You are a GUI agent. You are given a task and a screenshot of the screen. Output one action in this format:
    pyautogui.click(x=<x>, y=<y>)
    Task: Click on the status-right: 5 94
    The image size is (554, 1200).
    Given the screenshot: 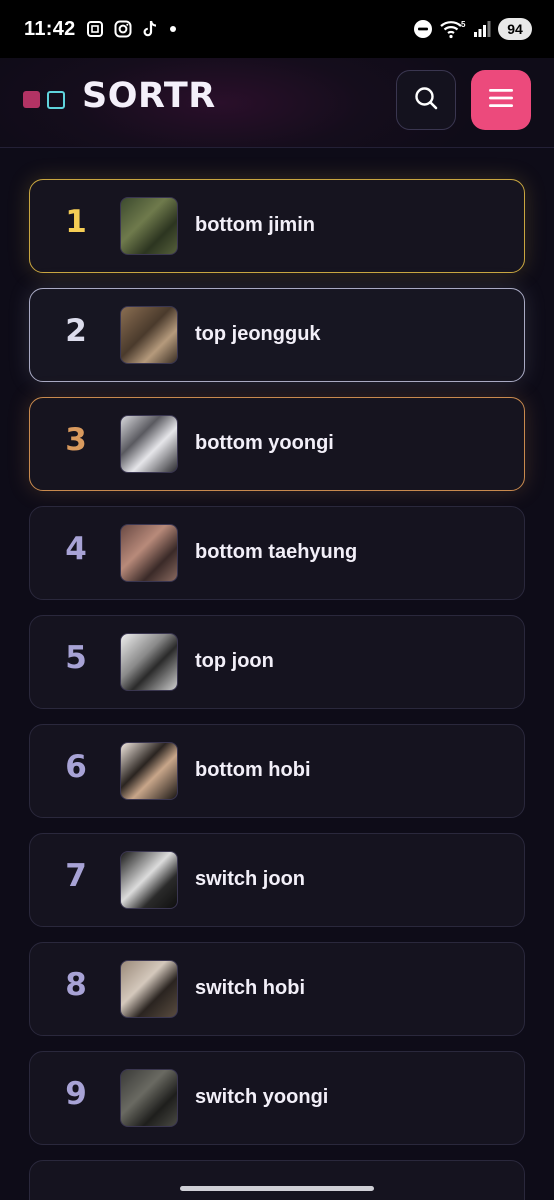 What is the action you would take?
    pyautogui.click(x=472, y=29)
    